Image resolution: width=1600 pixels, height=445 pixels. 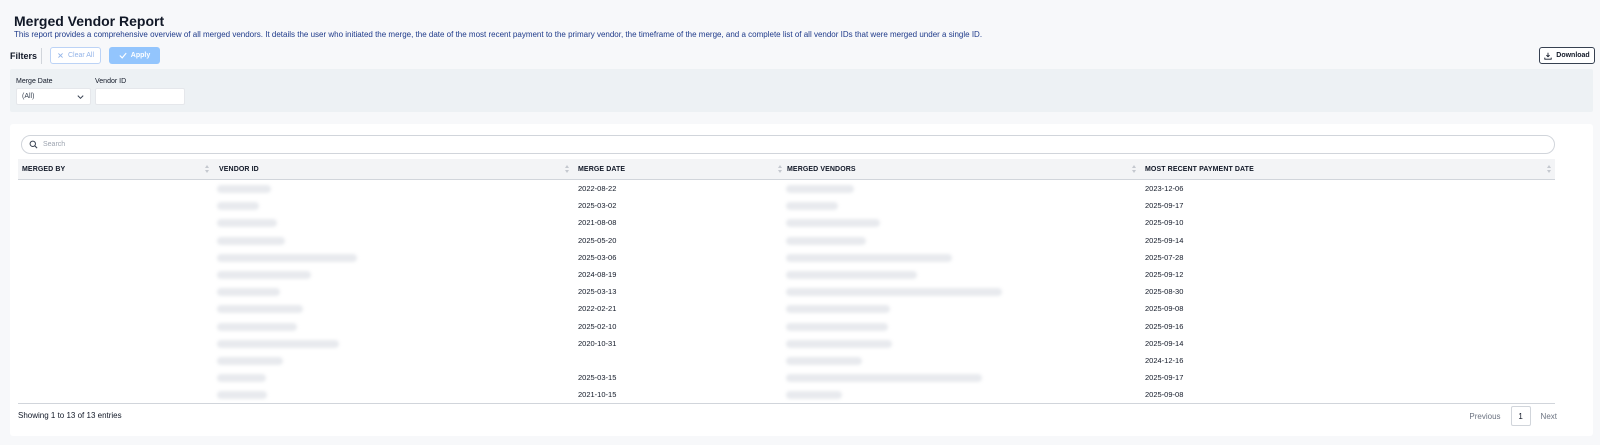 What do you see at coordinates (1164, 292) in the screenshot?
I see `payment-date-cell: 2025-08-30` at bounding box center [1164, 292].